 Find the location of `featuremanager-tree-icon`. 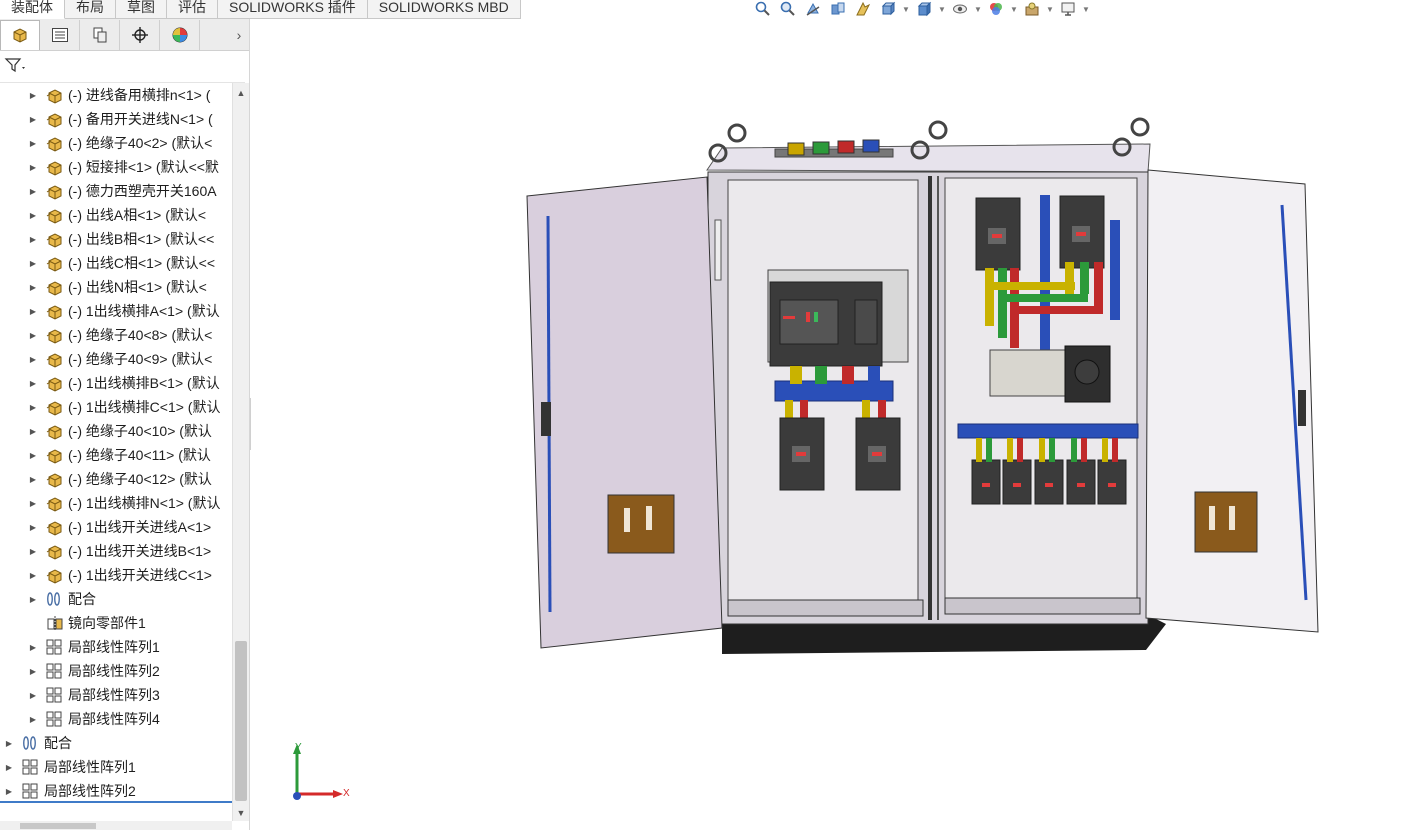

featuremanager-tree-icon is located at coordinates (20, 34).